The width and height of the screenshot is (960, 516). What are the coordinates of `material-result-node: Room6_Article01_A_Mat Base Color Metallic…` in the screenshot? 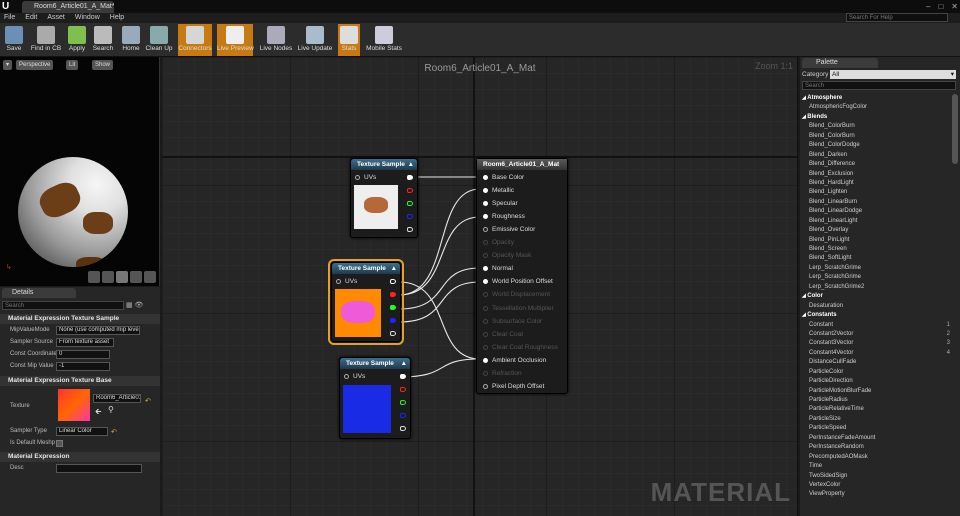 It's located at (522, 276).